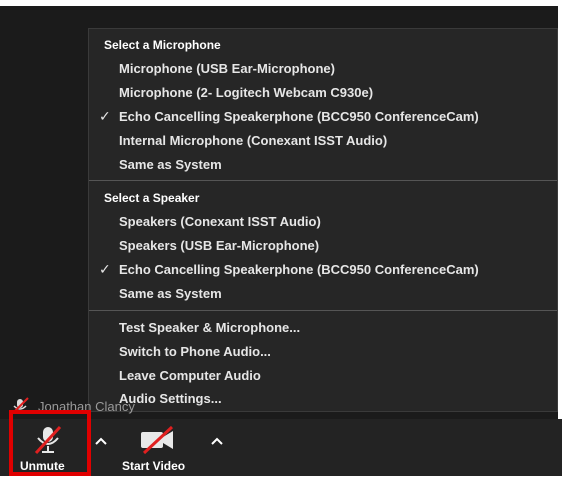  I want to click on top-edge, so click(281, 3).